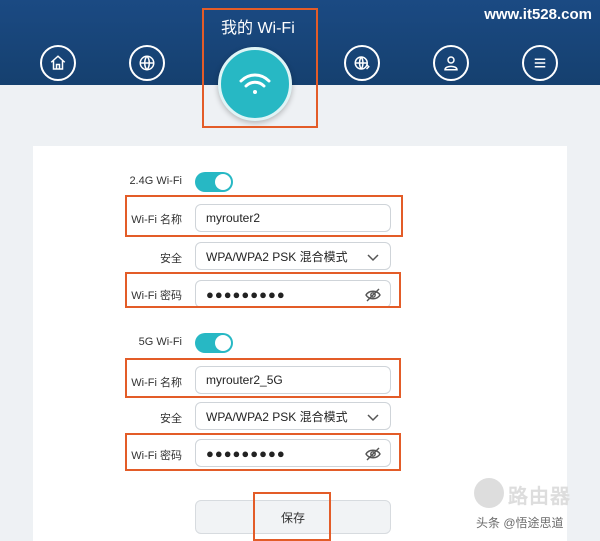 The image size is (600, 541). I want to click on wifi5-password-input: ●●●●●●●●●, so click(293, 453).